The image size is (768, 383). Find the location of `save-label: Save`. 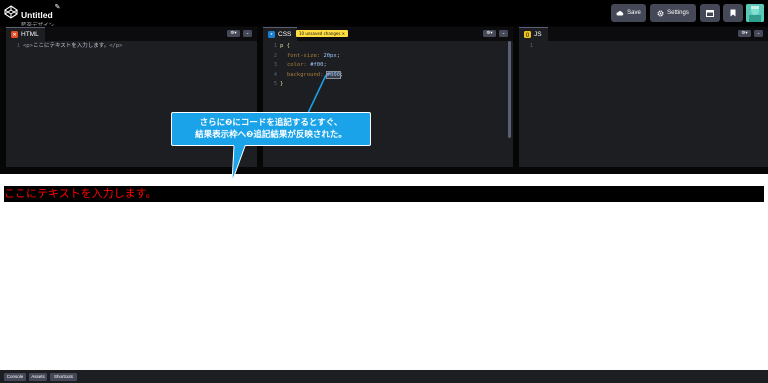

save-label: Save is located at coordinates (634, 13).